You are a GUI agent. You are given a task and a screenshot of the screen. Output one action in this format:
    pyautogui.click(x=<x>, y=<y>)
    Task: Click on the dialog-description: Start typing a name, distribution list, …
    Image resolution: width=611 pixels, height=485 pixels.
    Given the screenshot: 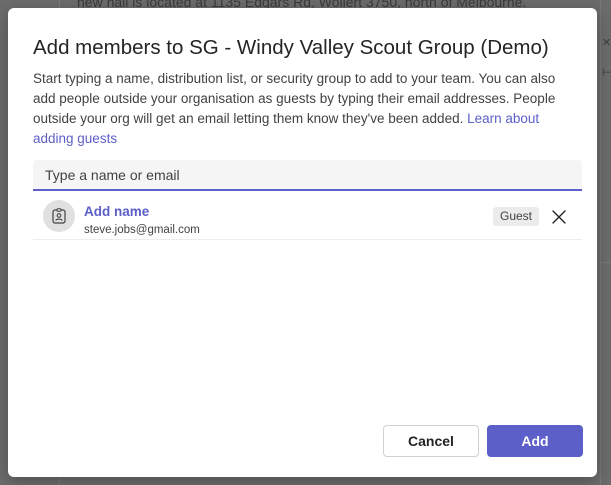 What is the action you would take?
    pyautogui.click(x=305, y=109)
    